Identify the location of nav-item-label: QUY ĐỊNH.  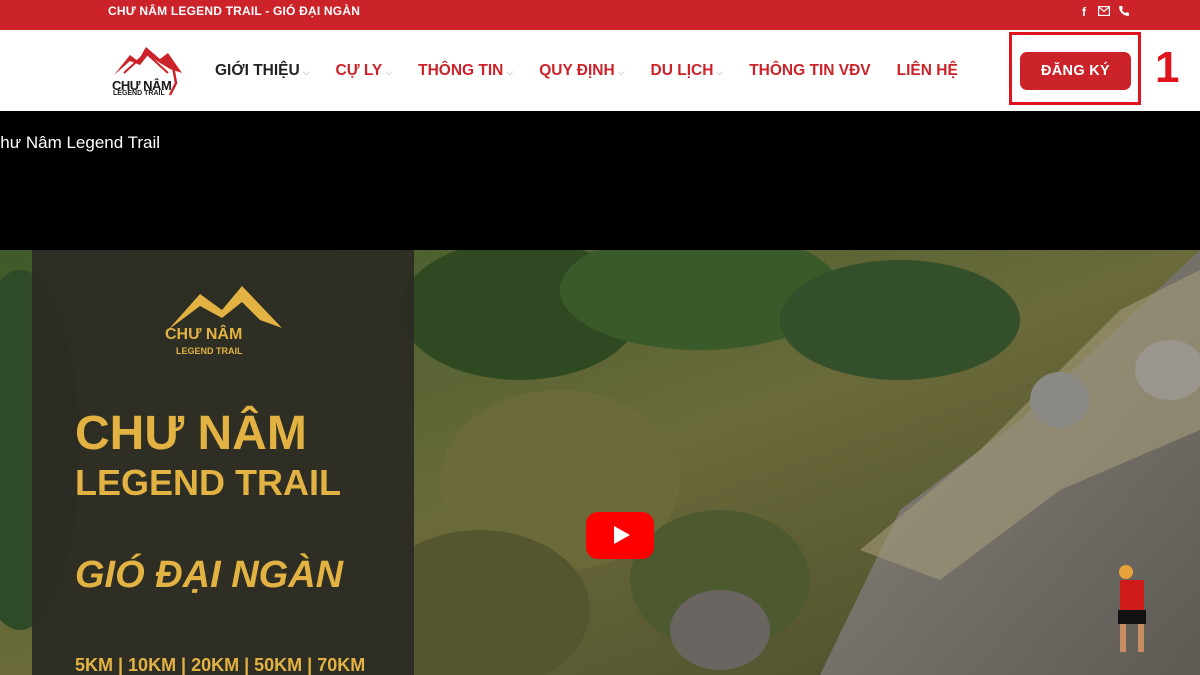
(577, 70).